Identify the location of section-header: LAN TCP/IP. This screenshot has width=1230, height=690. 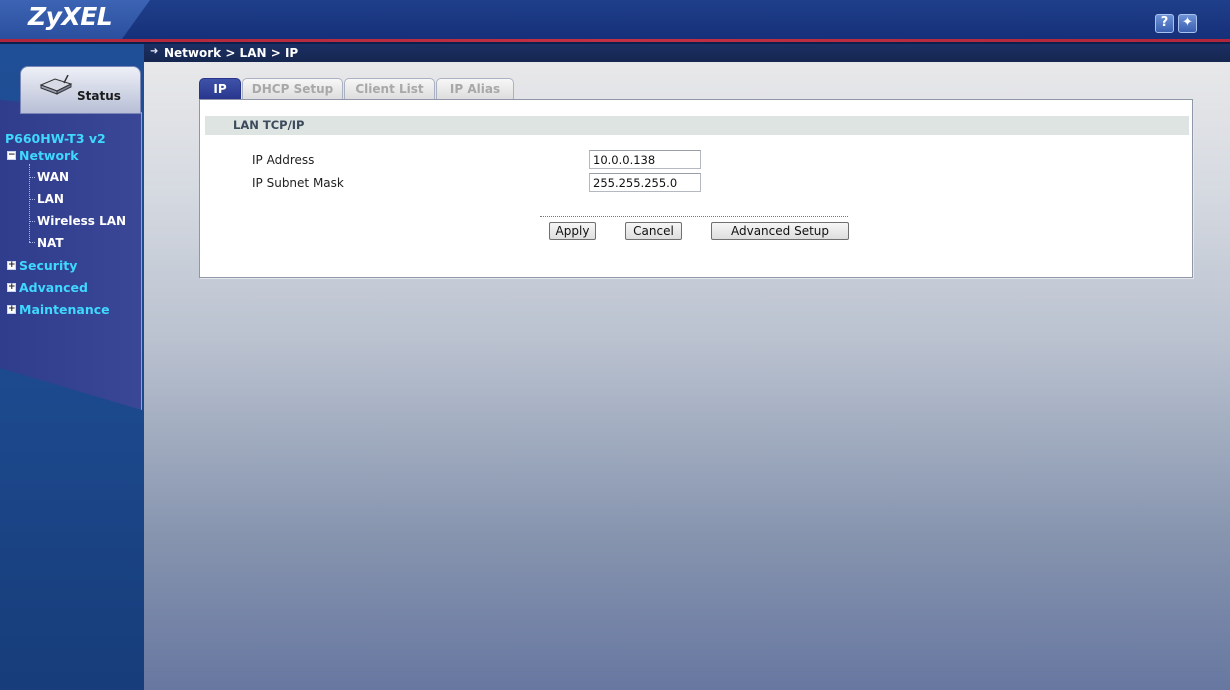
(697, 125).